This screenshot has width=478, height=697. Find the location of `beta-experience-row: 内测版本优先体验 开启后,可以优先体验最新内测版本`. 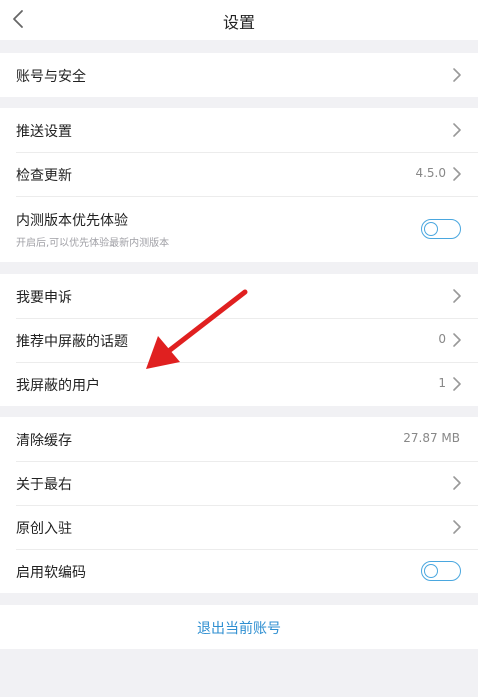

beta-experience-row: 内测版本优先体验 开启后,可以优先体验最新内测版本 is located at coordinates (239, 229).